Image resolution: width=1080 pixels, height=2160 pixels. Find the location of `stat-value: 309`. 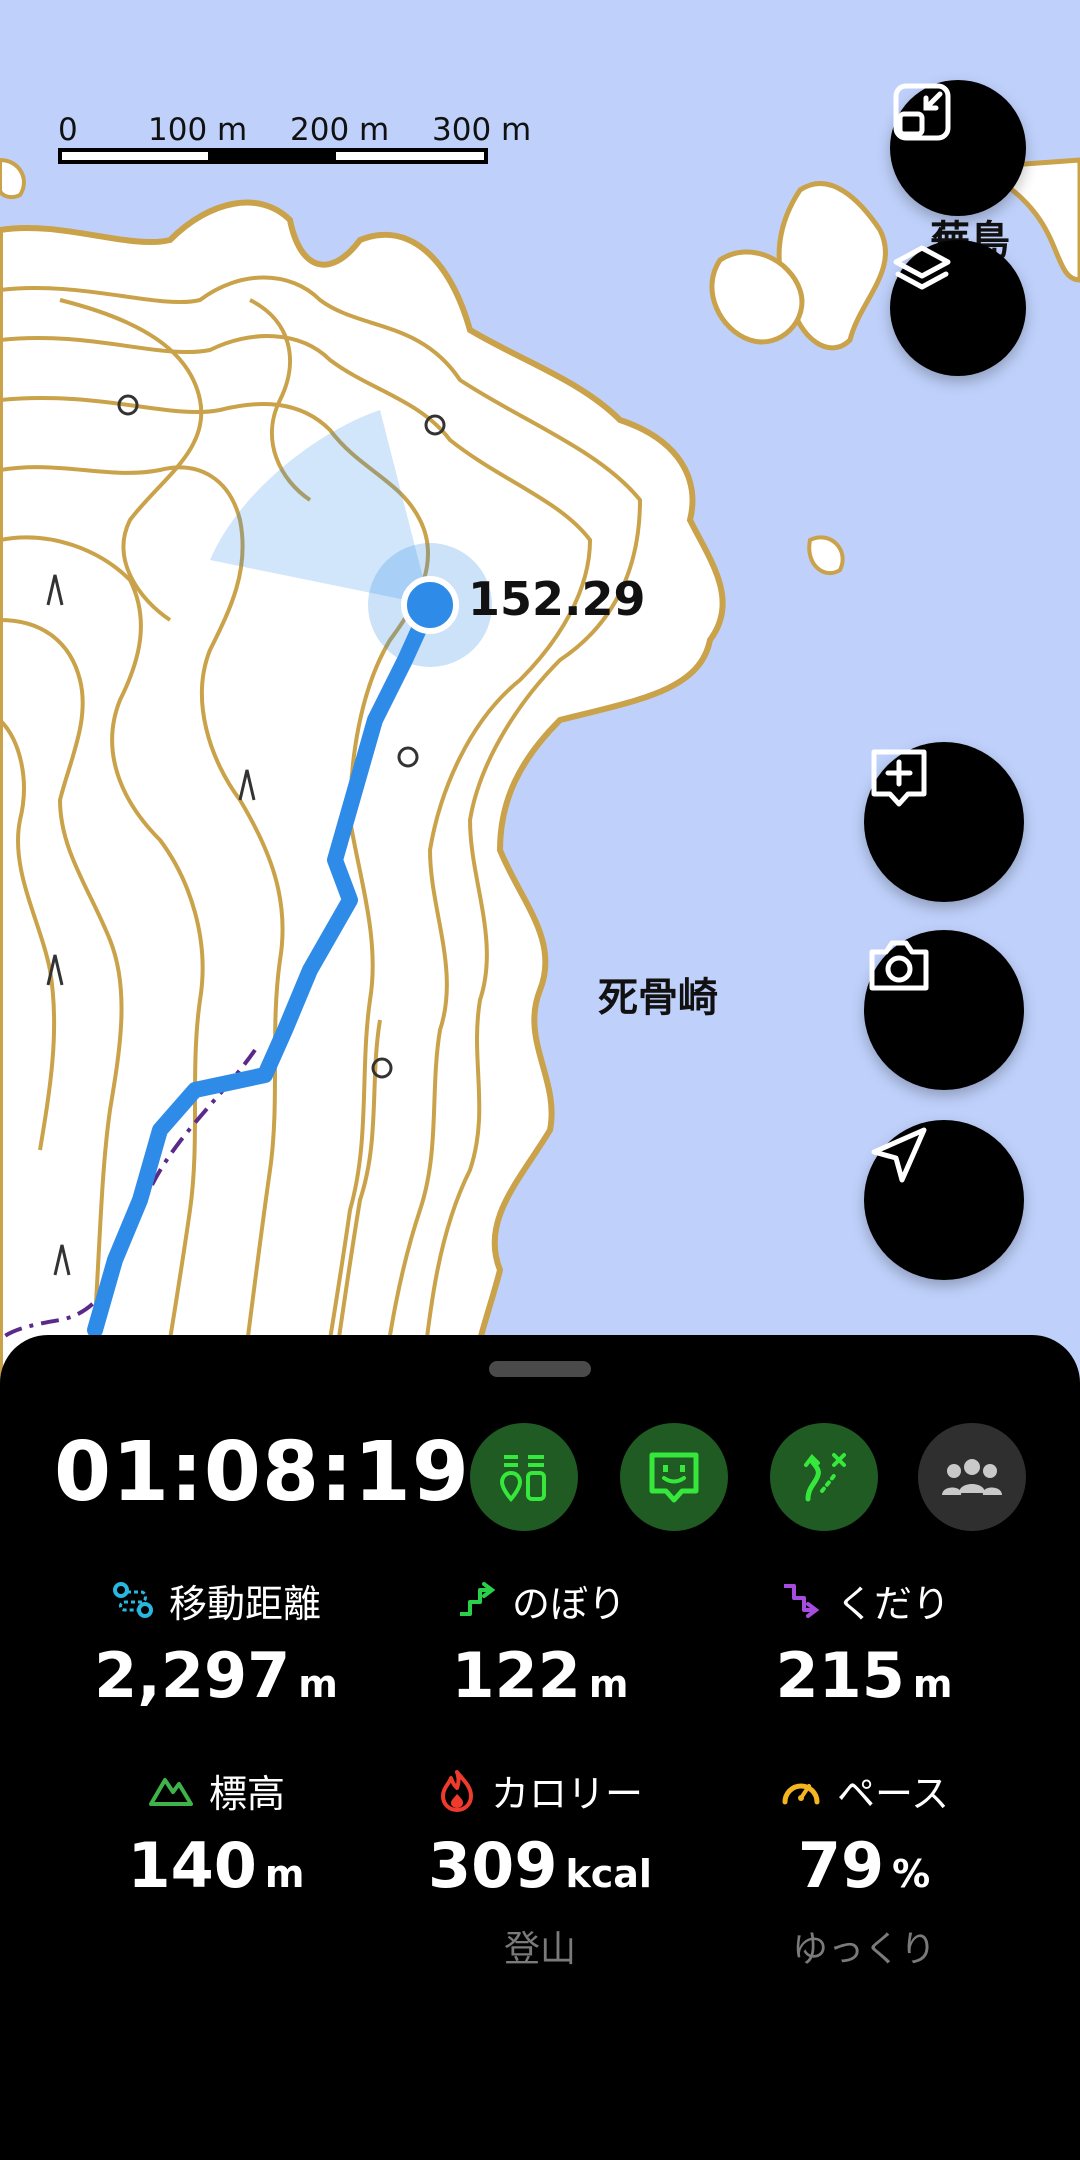

stat-value: 309 is located at coordinates (493, 1865).